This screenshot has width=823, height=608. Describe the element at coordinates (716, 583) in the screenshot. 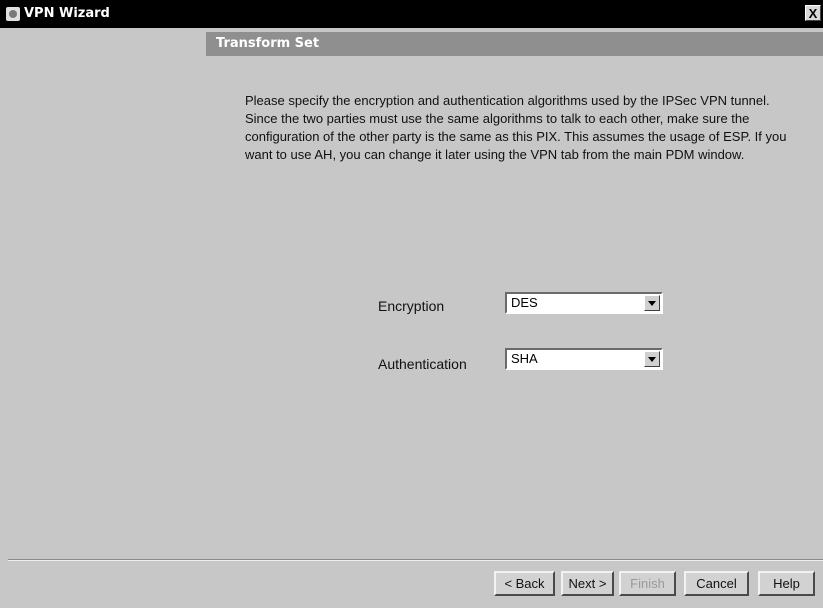

I see `cancel-button: Cancel` at that location.